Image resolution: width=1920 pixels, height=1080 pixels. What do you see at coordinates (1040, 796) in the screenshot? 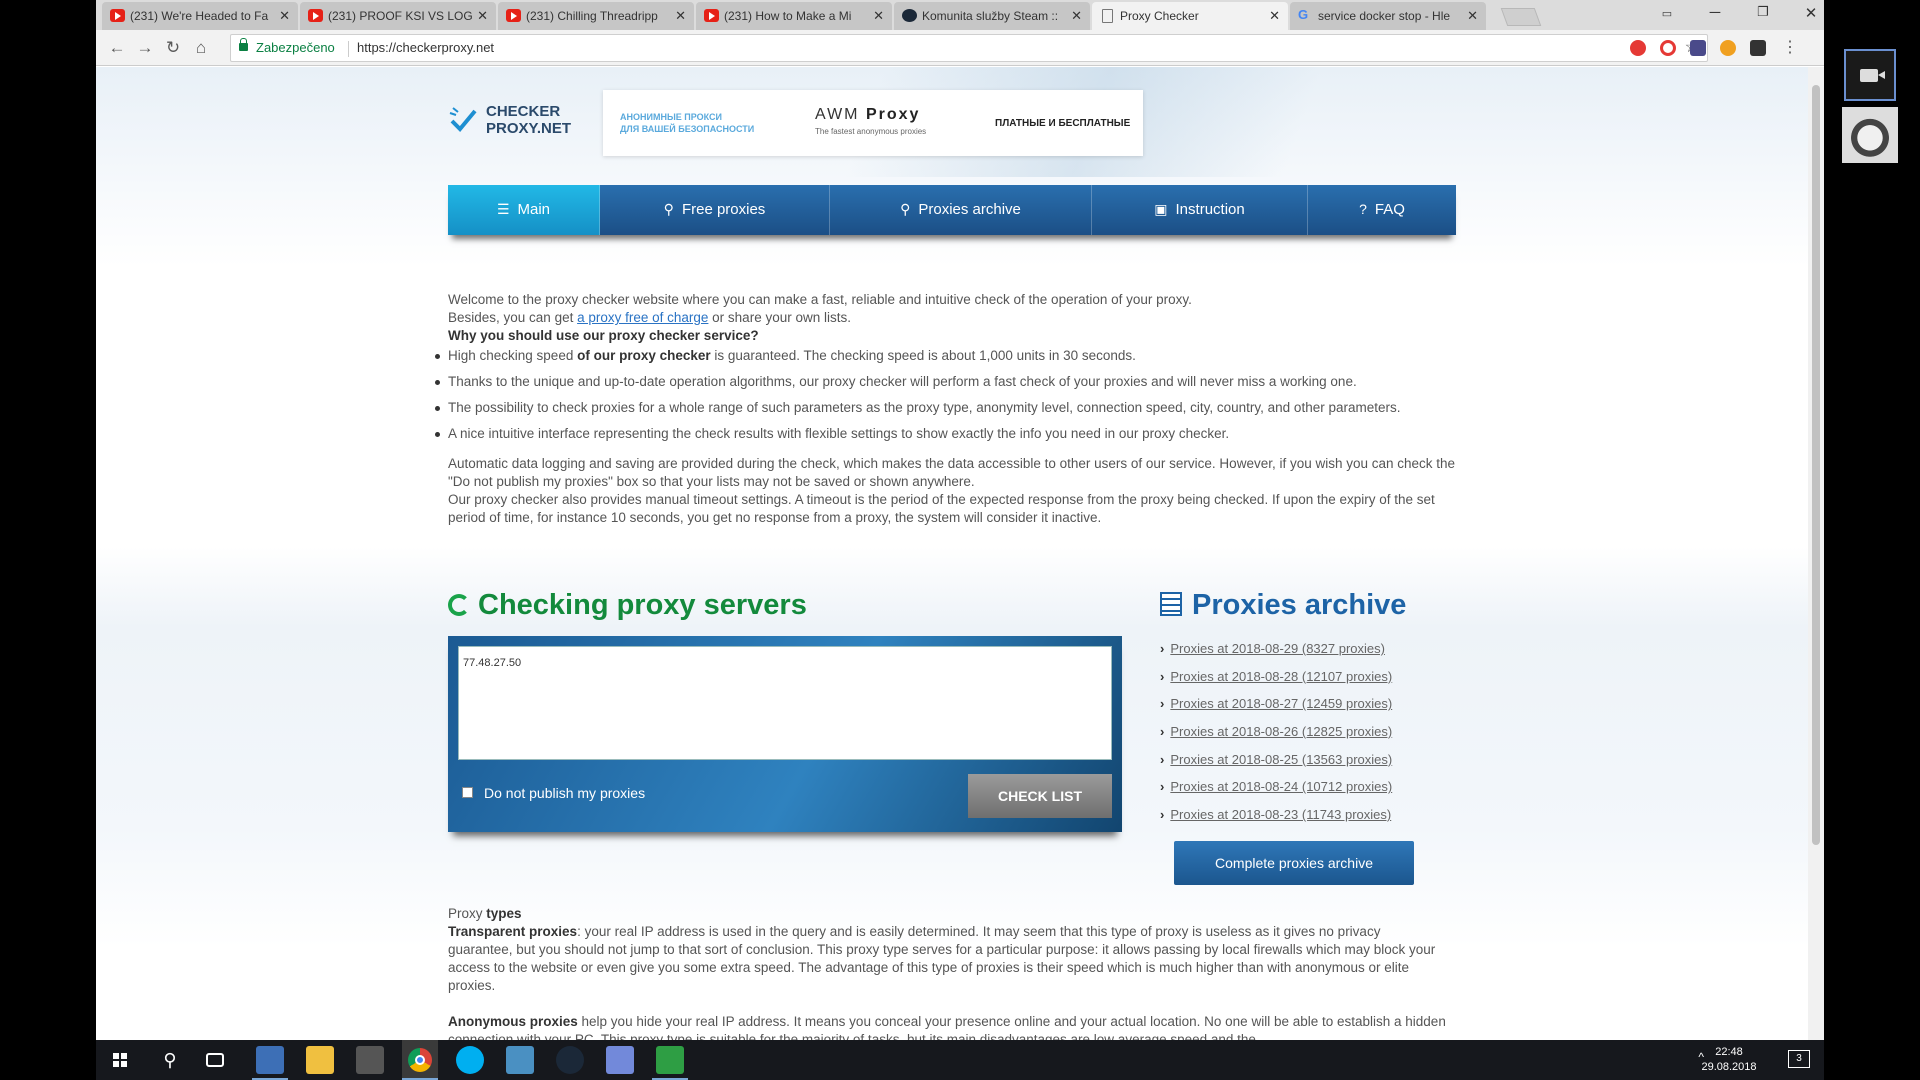
I see `check-list-button: CHECK LIST` at bounding box center [1040, 796].